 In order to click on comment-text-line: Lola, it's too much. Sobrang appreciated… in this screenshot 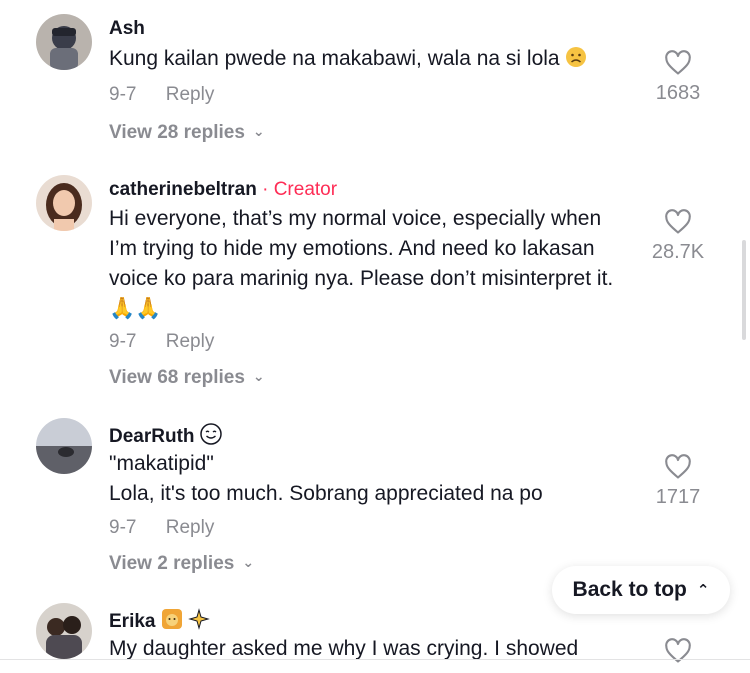, I will do `click(326, 493)`.